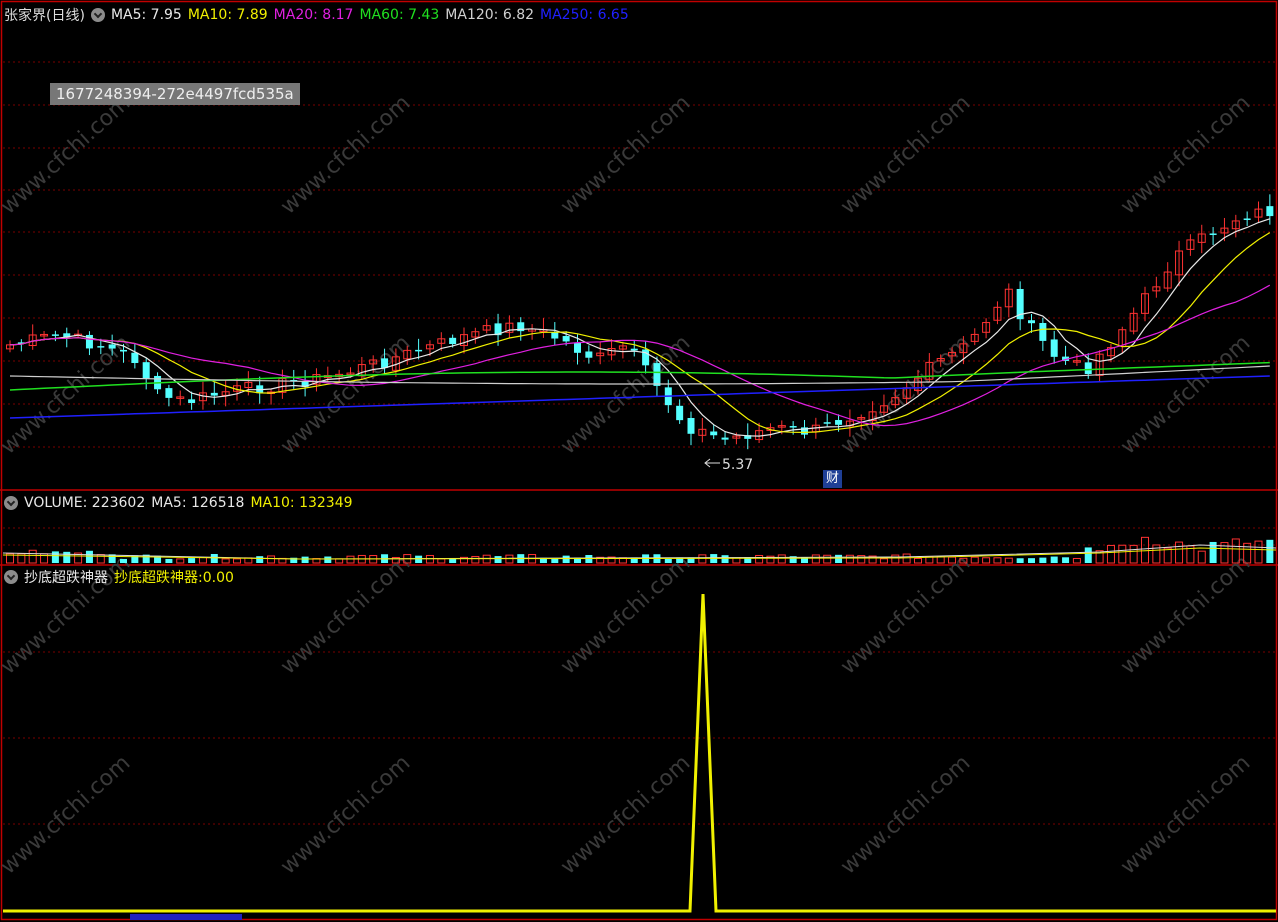 Image resolution: width=1278 pixels, height=922 pixels. Describe the element at coordinates (833, 479) in the screenshot. I see `finance-badge: 财` at that location.